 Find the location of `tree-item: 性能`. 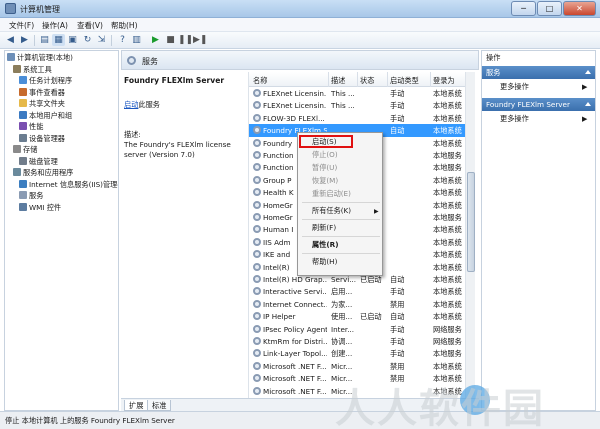

tree-item: 性能 is located at coordinates (31, 127).